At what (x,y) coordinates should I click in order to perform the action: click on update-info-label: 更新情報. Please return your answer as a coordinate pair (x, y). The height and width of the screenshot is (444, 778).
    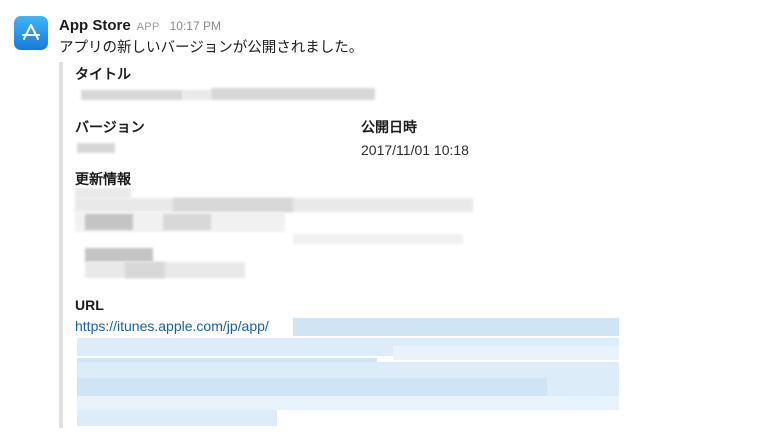
    Looking at the image, I should click on (103, 179).